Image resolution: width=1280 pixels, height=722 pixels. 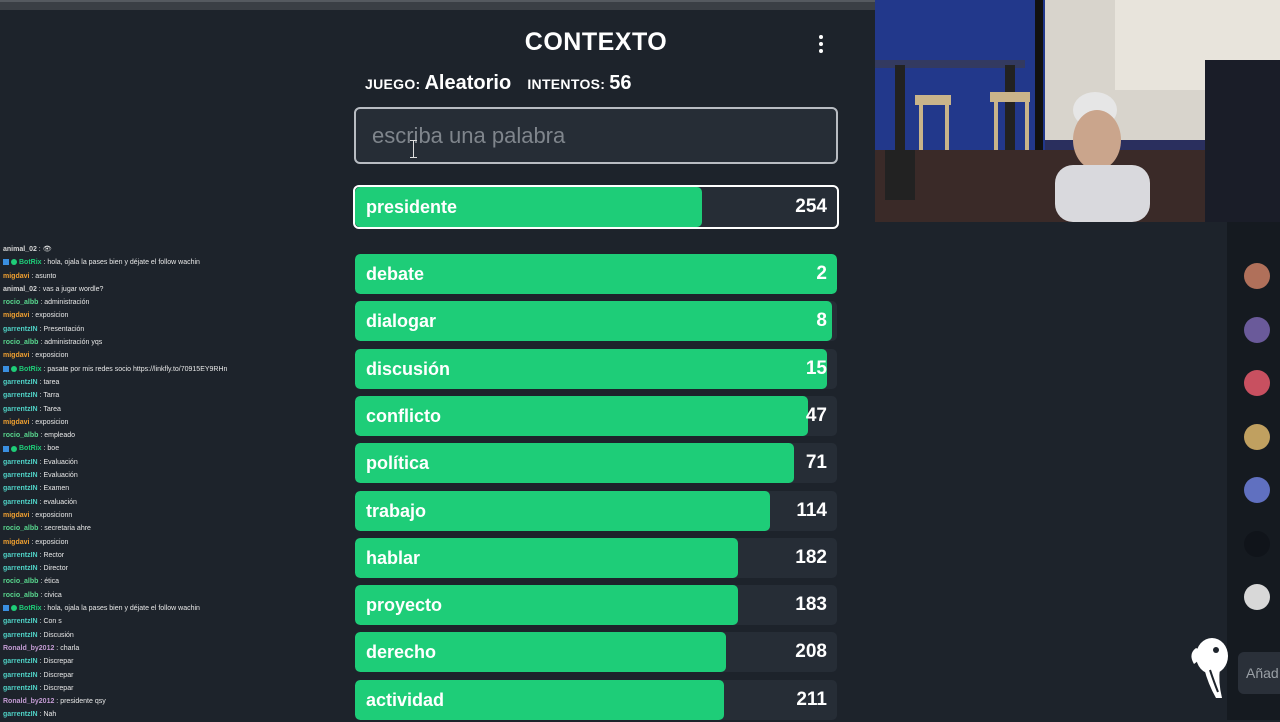 I want to click on guess-word: derecho, so click(x=401, y=652).